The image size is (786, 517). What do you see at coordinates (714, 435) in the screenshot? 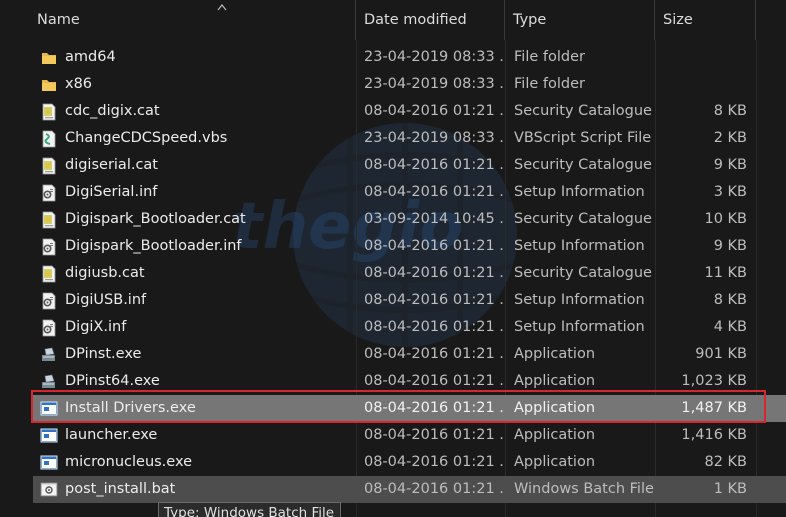
I see `file-size: 1,416 KB` at bounding box center [714, 435].